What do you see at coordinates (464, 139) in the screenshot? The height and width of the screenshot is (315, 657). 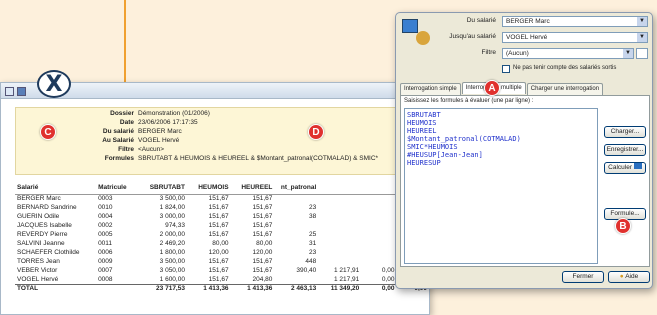 I see `formula-line: $Montant_patronal(COTMALAD)` at bounding box center [464, 139].